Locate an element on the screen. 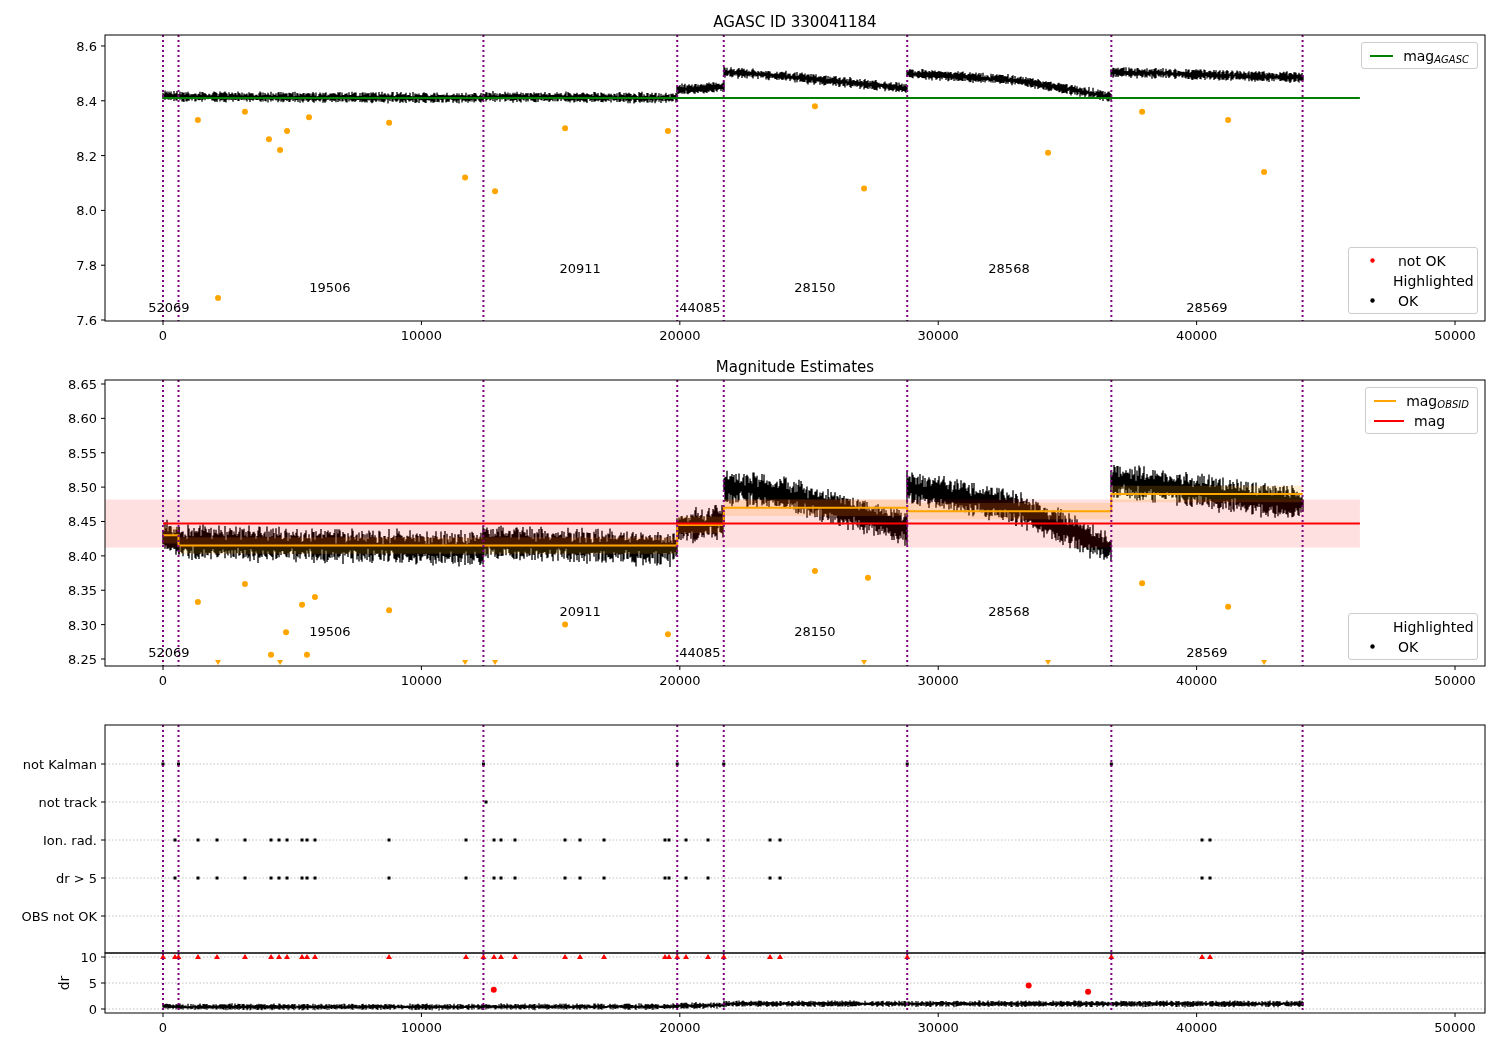  tick-label: not track is located at coordinates (67, 802).